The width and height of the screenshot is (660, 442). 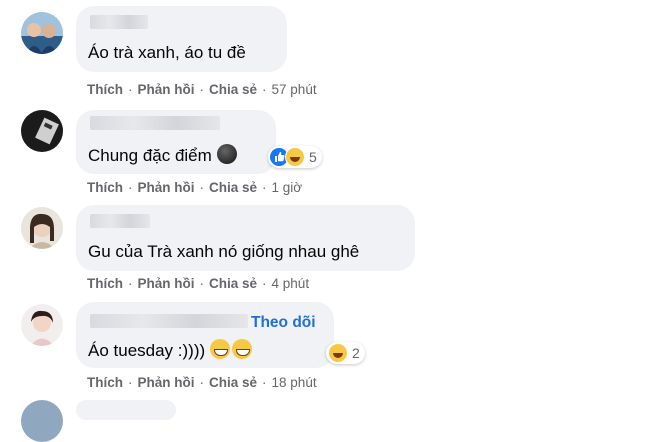 I want to click on comment-text: Chung đặc điểm, so click(x=162, y=155).